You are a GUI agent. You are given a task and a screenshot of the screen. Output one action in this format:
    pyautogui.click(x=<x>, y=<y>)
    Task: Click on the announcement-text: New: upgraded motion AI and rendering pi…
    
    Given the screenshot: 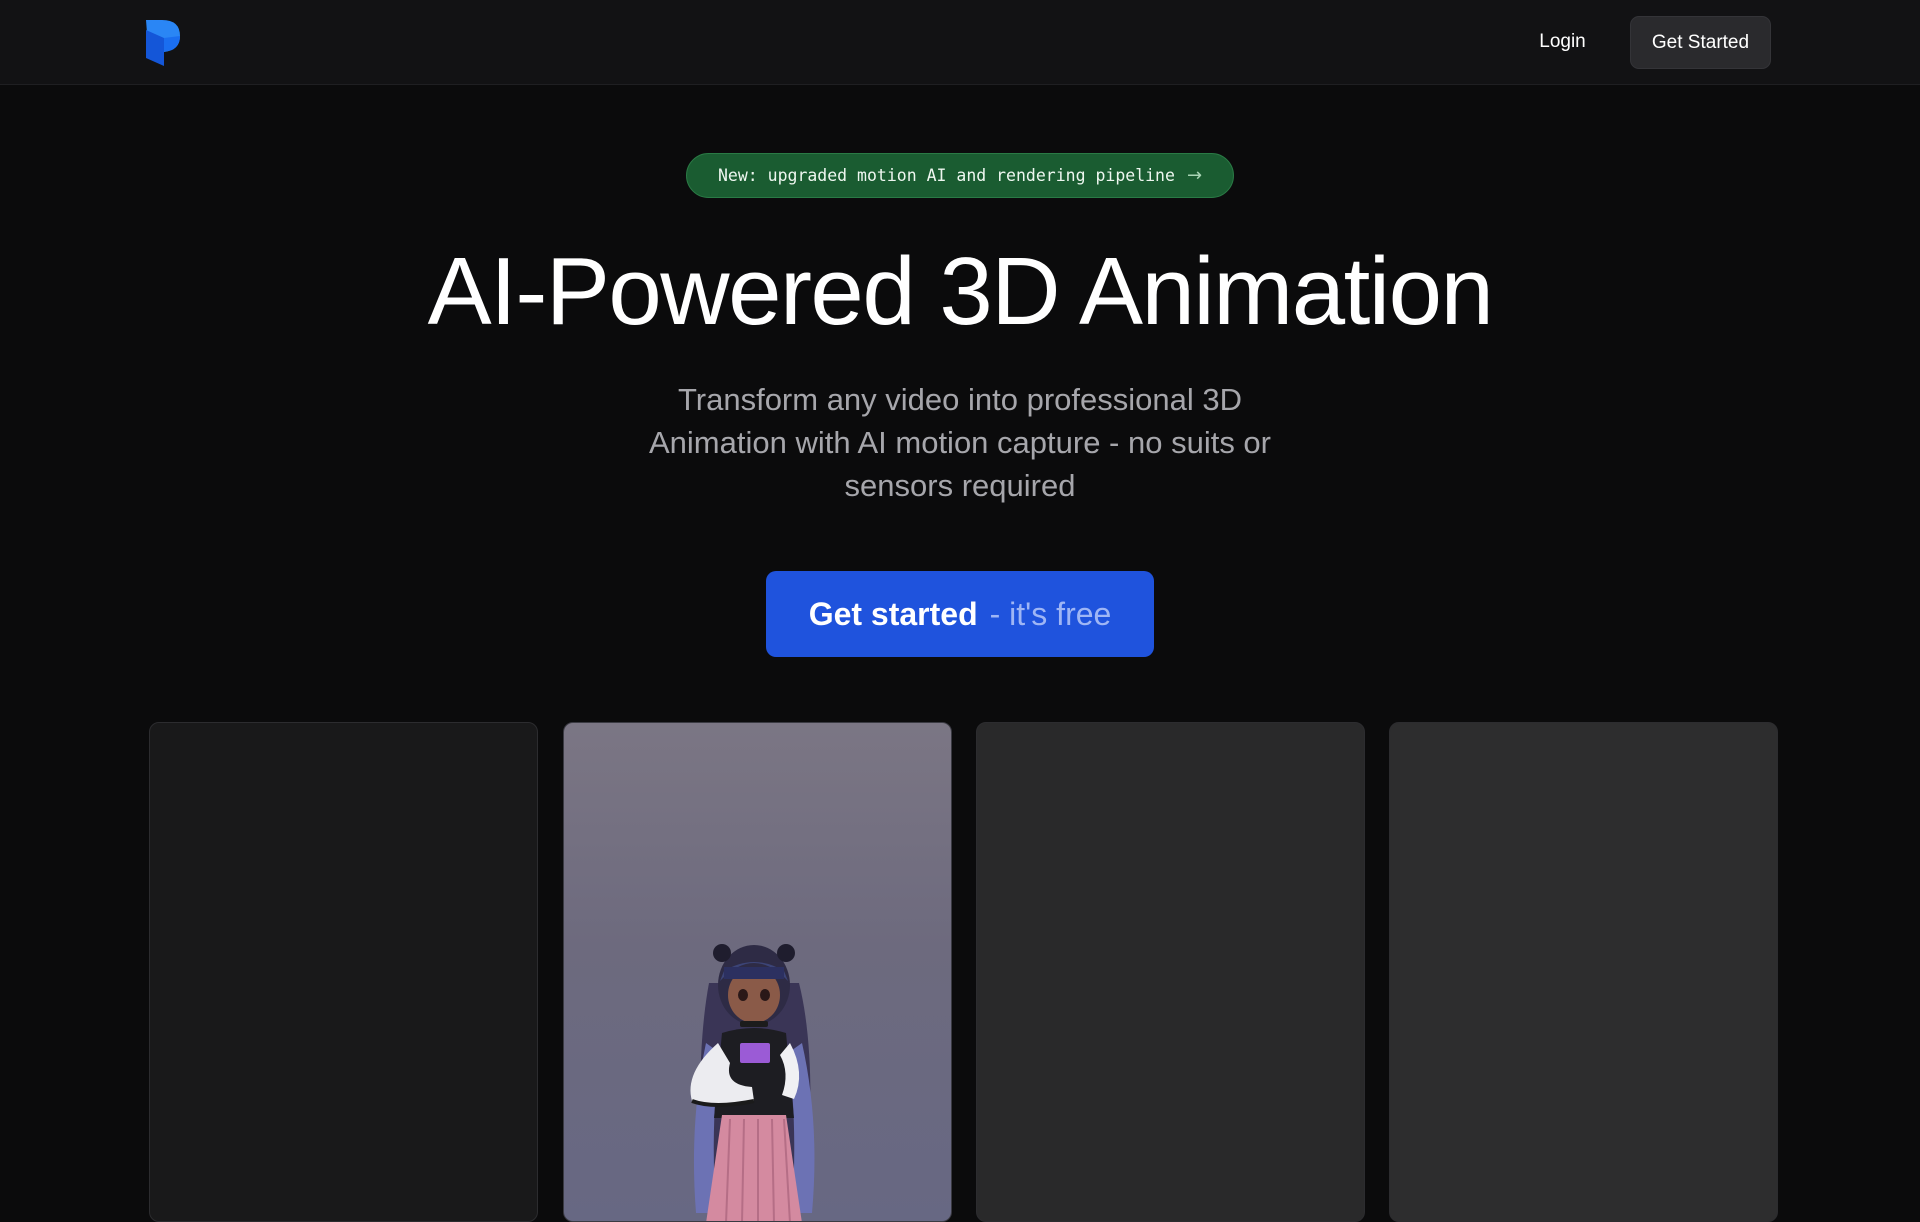 What is the action you would take?
    pyautogui.click(x=946, y=175)
    